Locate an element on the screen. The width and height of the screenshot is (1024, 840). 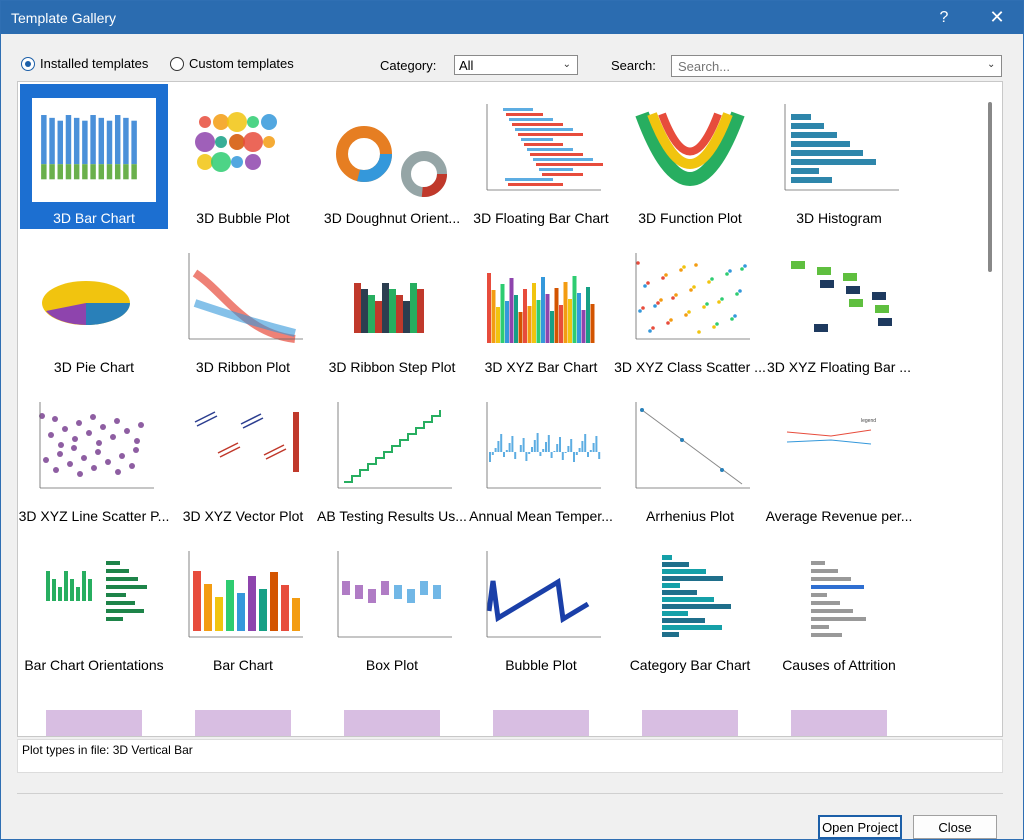
template-thumbnail: legend is located at coordinates (839, 447).